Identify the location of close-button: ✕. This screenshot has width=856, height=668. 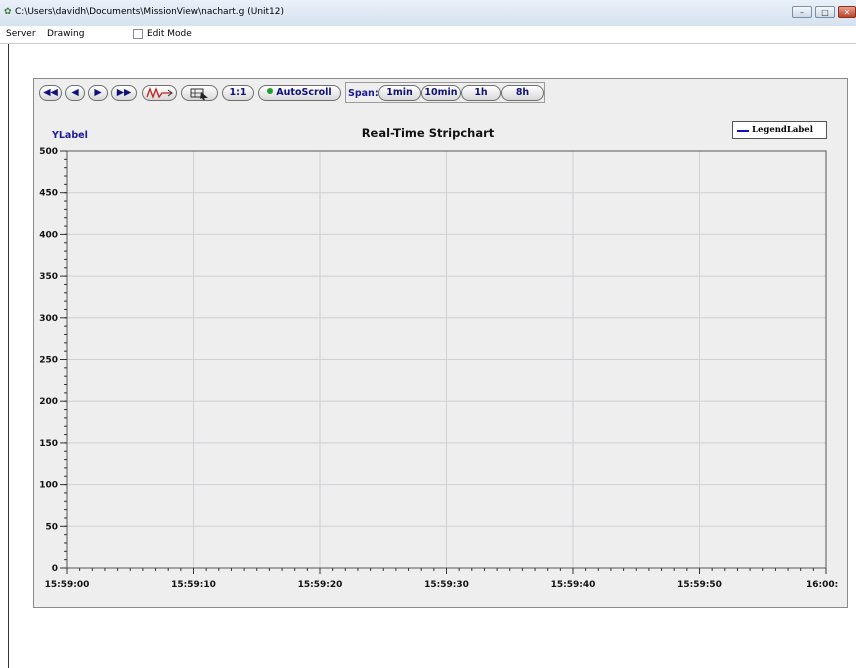
(847, 12).